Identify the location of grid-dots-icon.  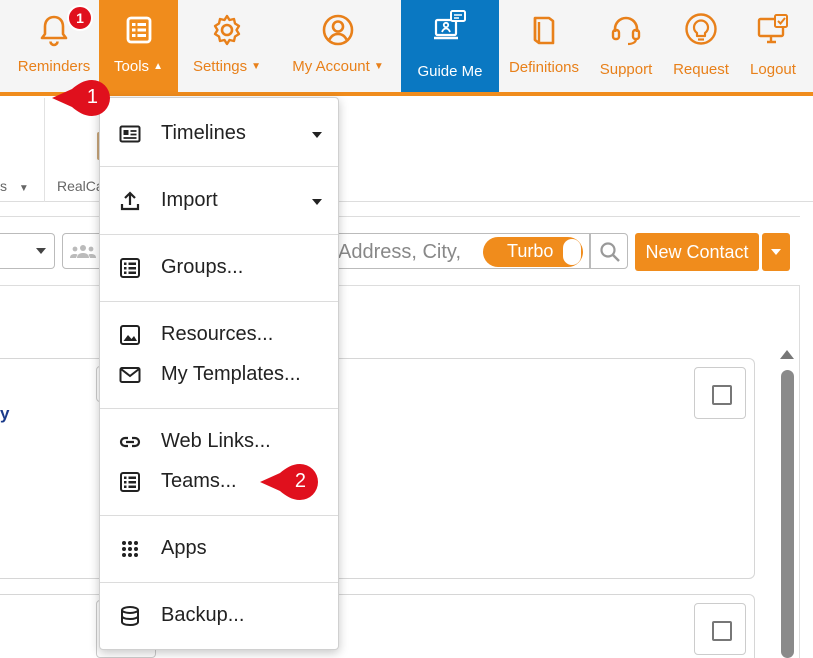
(130, 549).